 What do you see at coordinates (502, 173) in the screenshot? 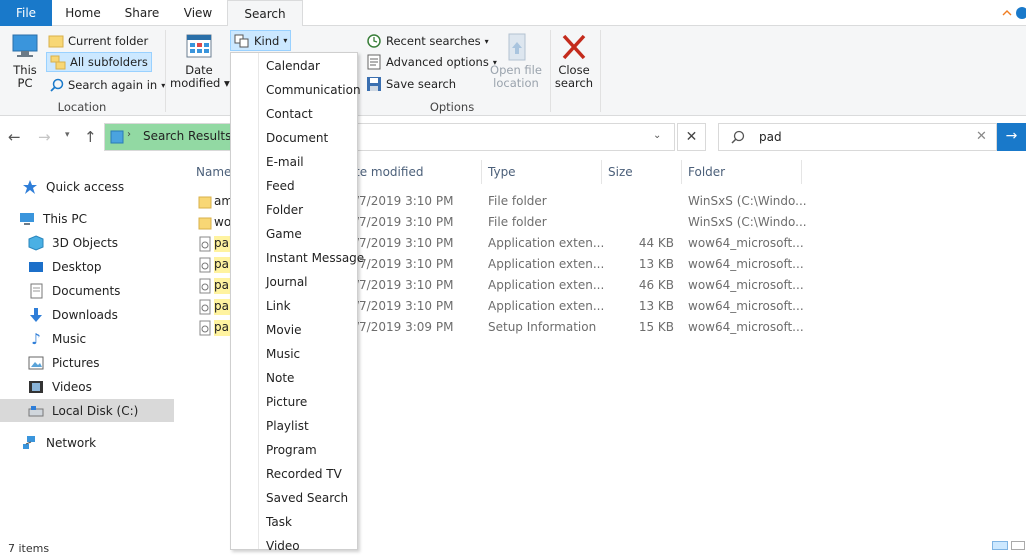
I see `column-header-type: Type` at bounding box center [502, 173].